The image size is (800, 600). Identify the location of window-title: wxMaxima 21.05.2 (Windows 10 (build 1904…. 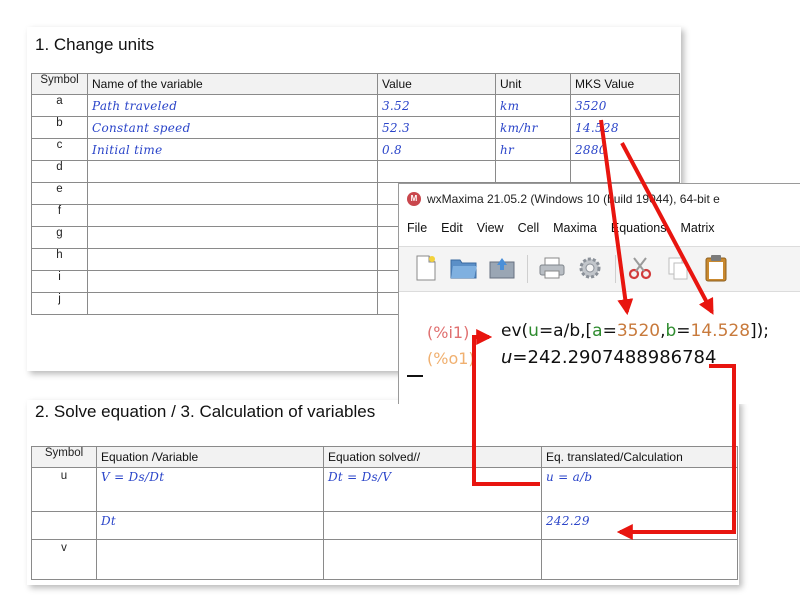
(573, 199).